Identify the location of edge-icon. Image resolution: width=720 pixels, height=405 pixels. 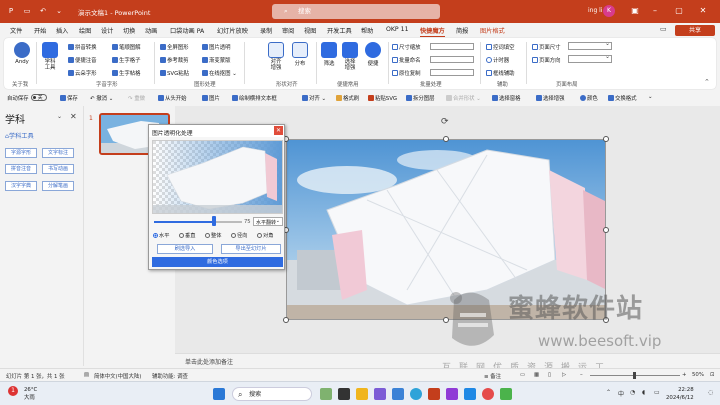
(416, 394).